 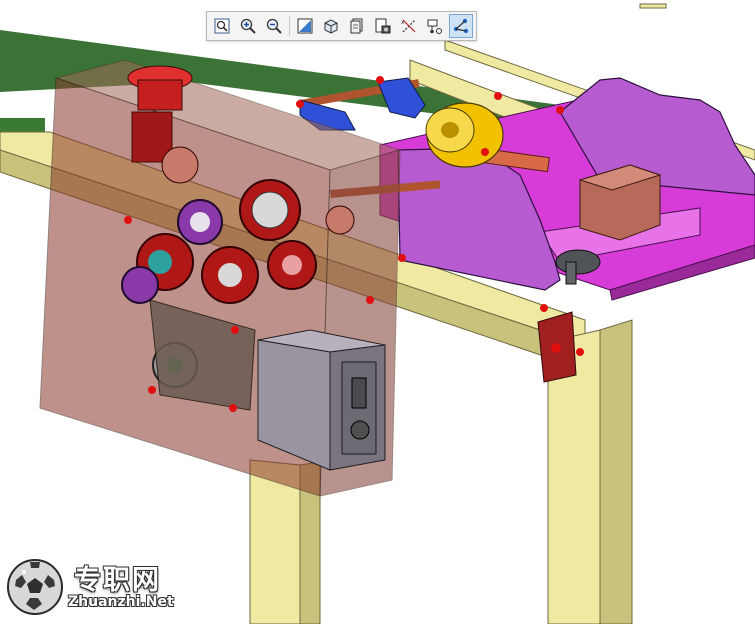 What do you see at coordinates (289, 26) in the screenshot?
I see `toolbar-separator` at bounding box center [289, 26].